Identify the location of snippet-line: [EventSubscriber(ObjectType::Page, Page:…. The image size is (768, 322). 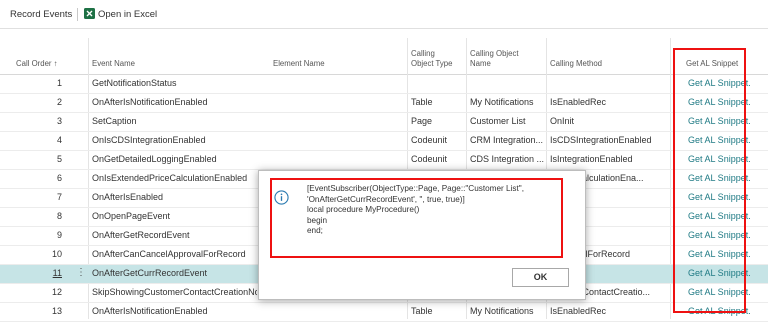
(415, 188).